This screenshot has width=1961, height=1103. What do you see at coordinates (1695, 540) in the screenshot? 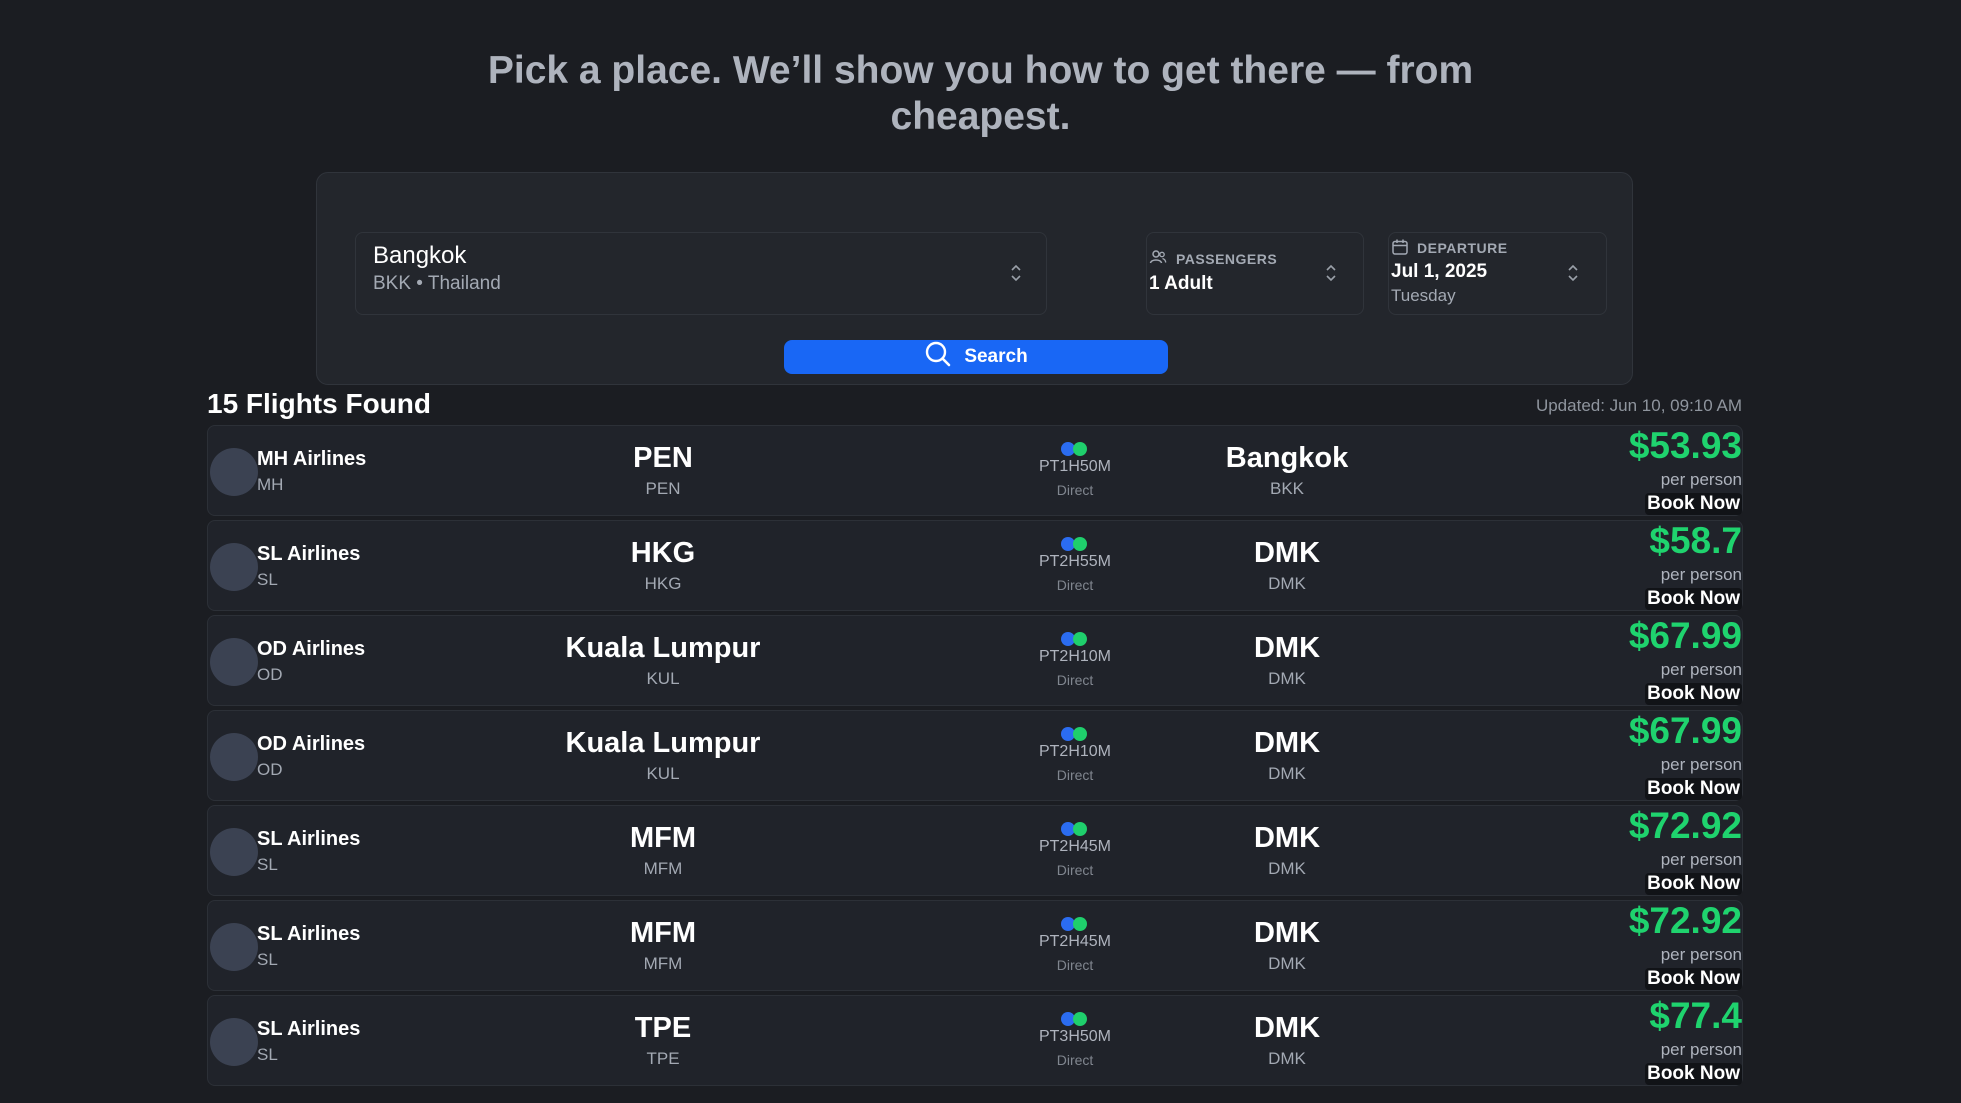
I see `price: $58.7` at bounding box center [1695, 540].